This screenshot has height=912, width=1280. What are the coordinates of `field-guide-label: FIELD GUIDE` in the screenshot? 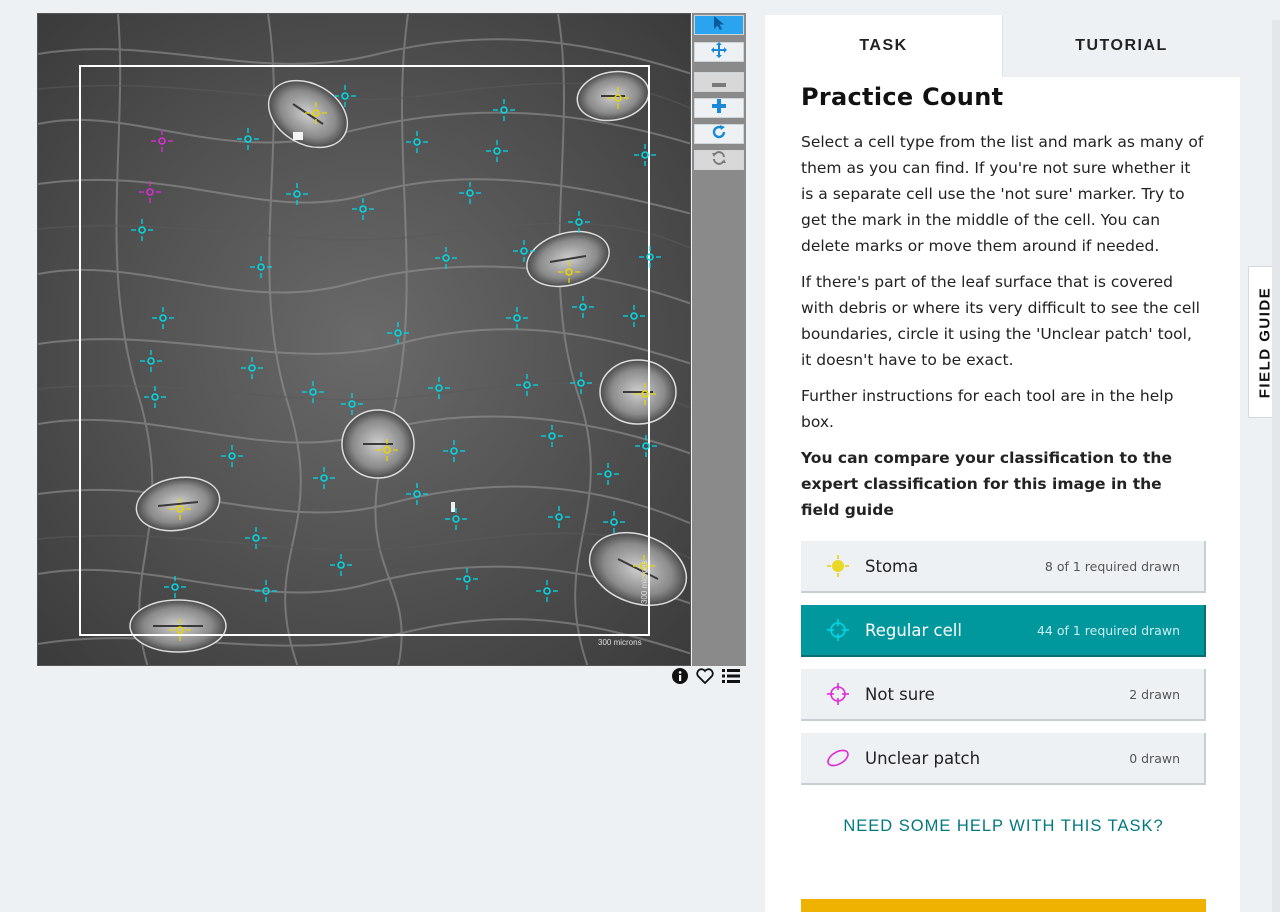 It's located at (1265, 342).